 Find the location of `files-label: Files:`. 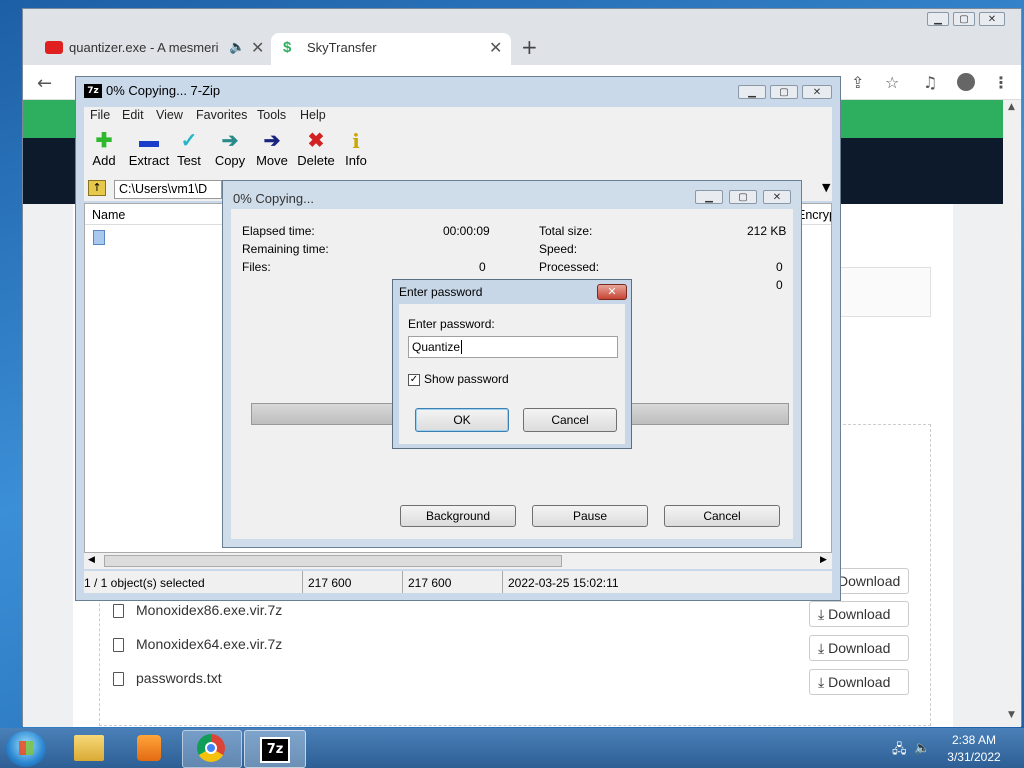

files-label: Files: is located at coordinates (256, 267).